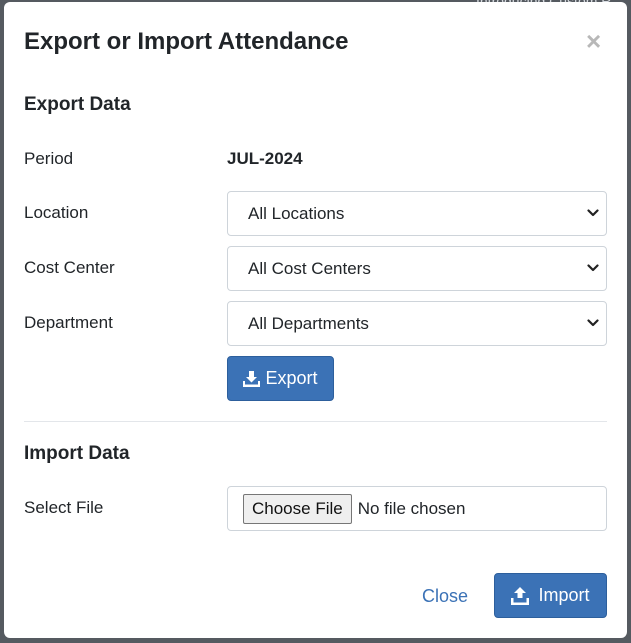 The image size is (631, 643). Describe the element at coordinates (315, 421) in the screenshot. I see `section-divider` at that location.